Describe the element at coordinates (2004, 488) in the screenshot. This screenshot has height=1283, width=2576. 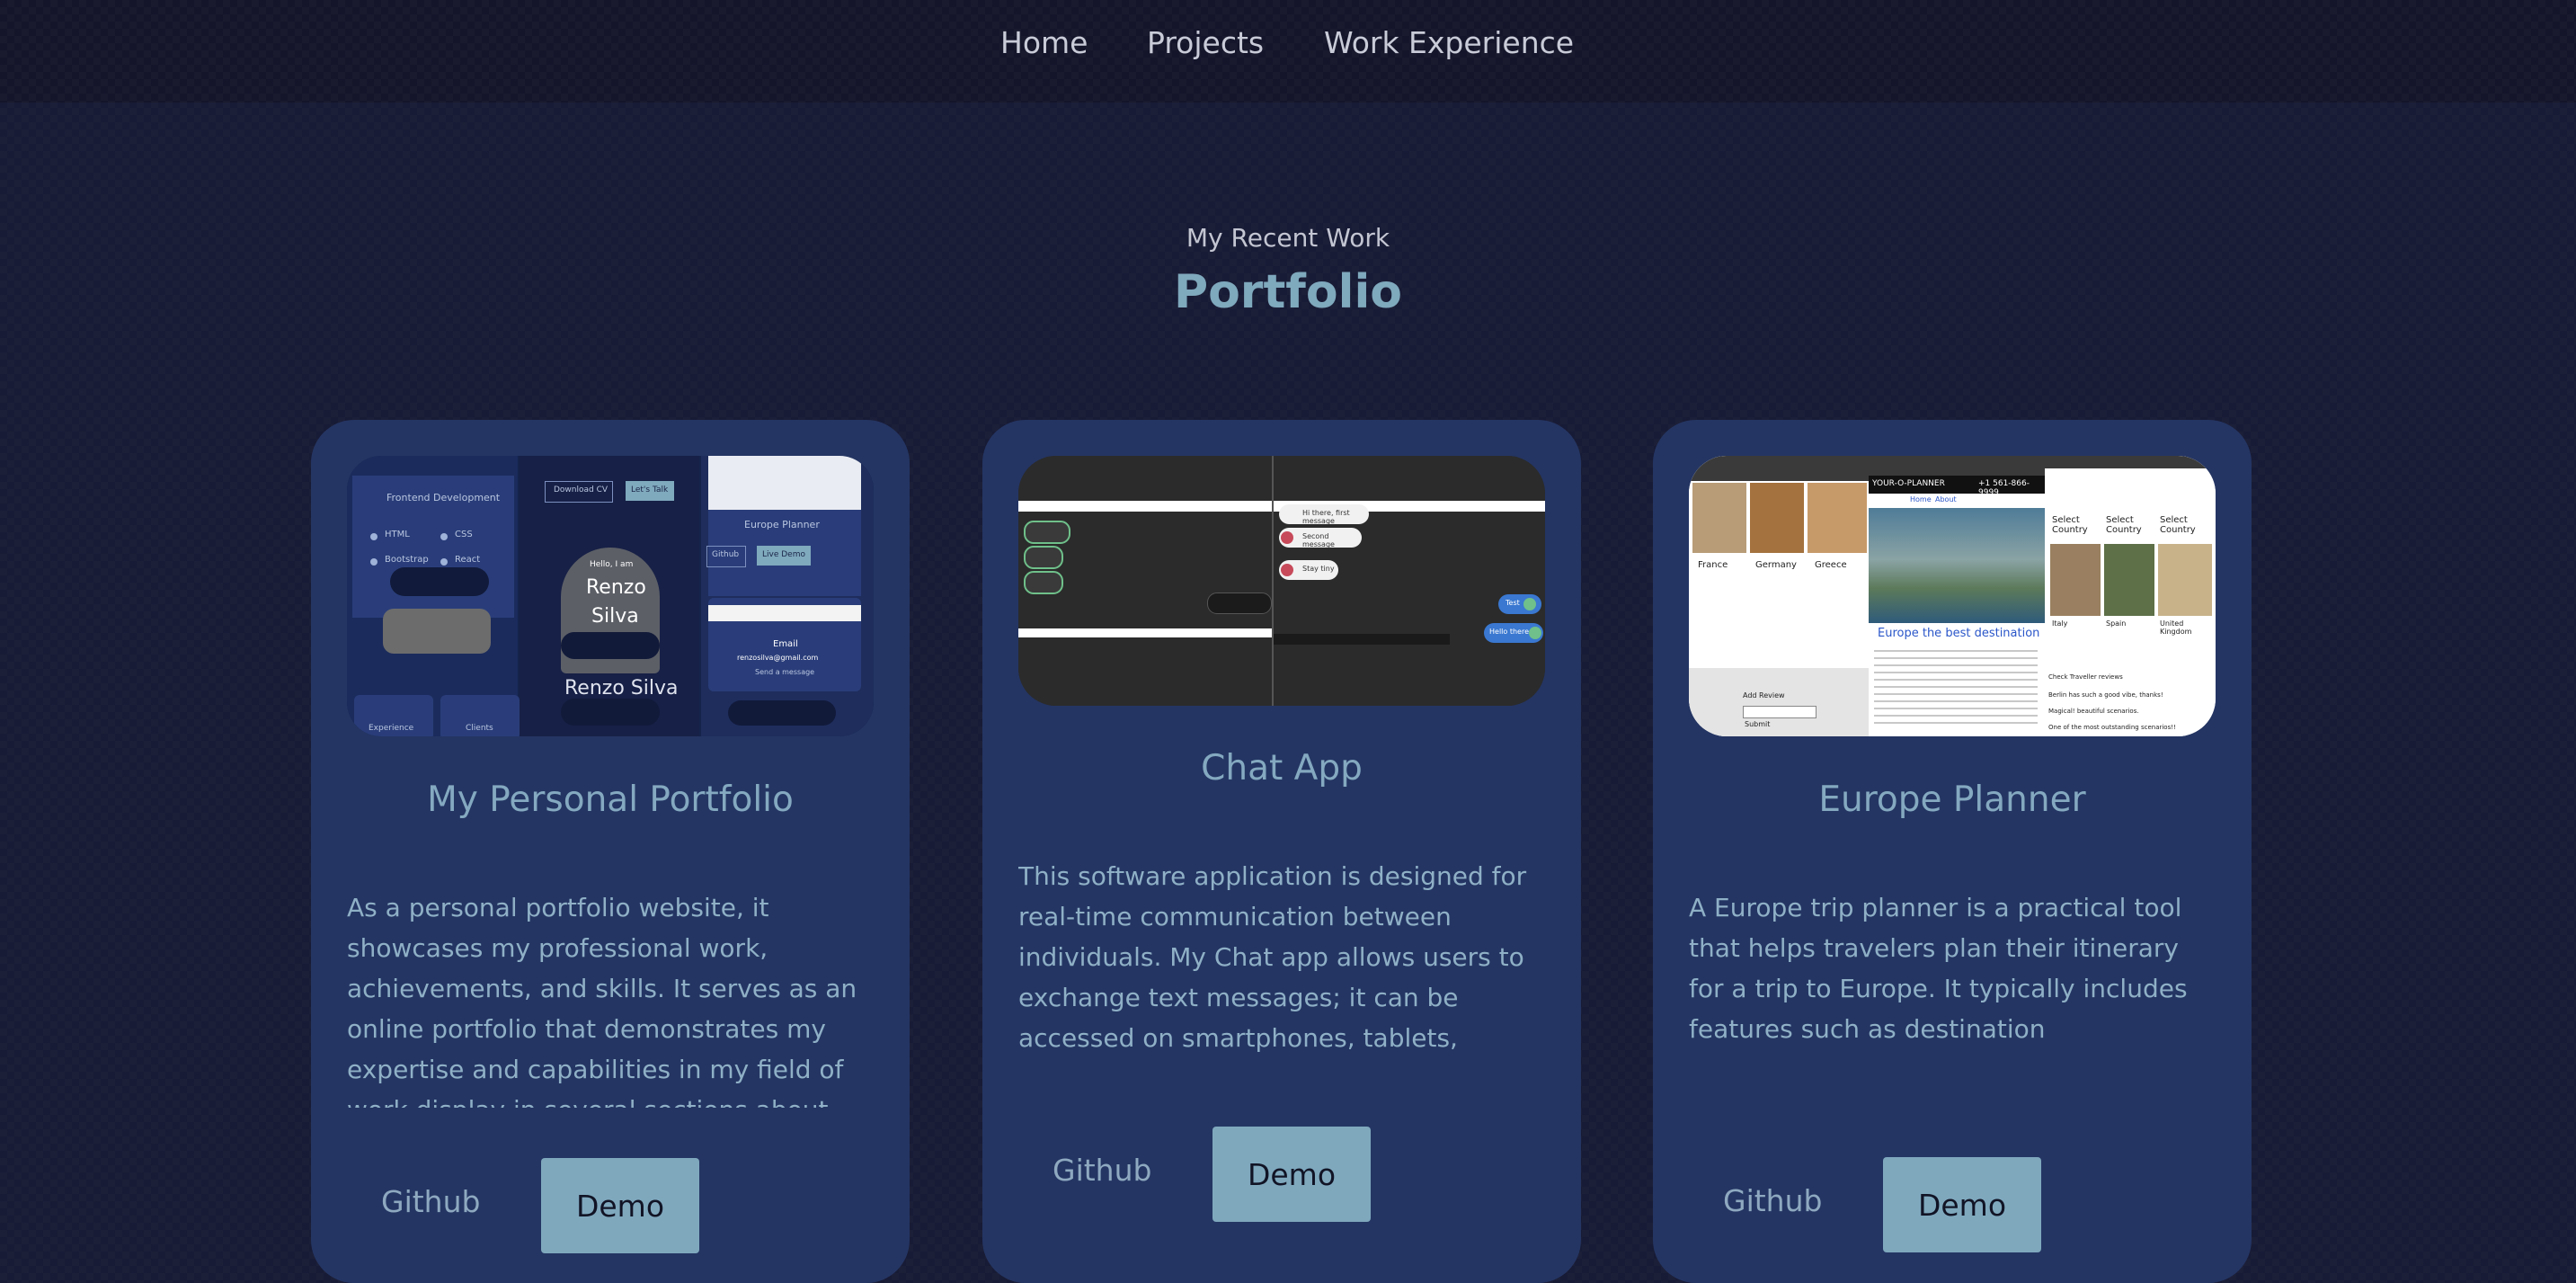
I see `phone-label: +1 561-866-9999` at that location.